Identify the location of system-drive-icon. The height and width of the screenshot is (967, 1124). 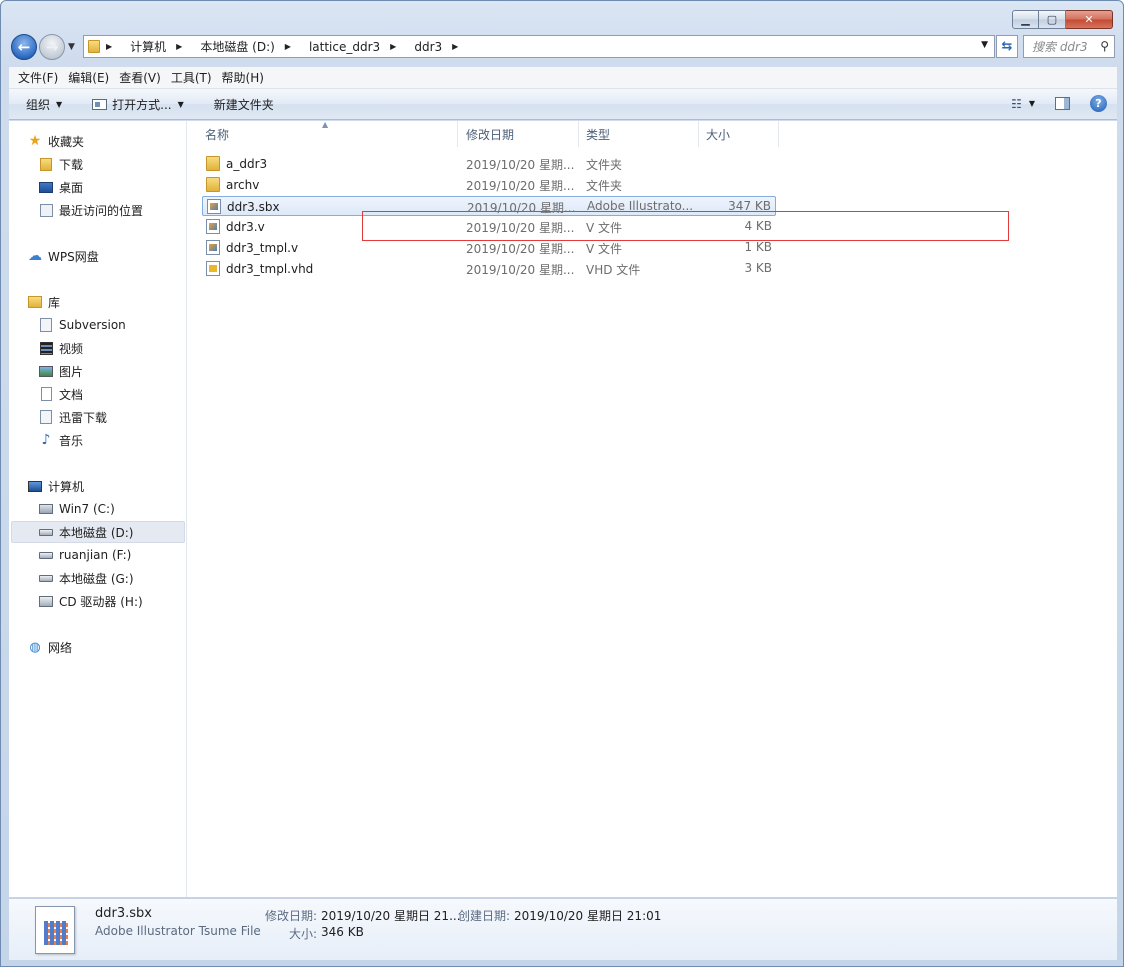
(46, 509).